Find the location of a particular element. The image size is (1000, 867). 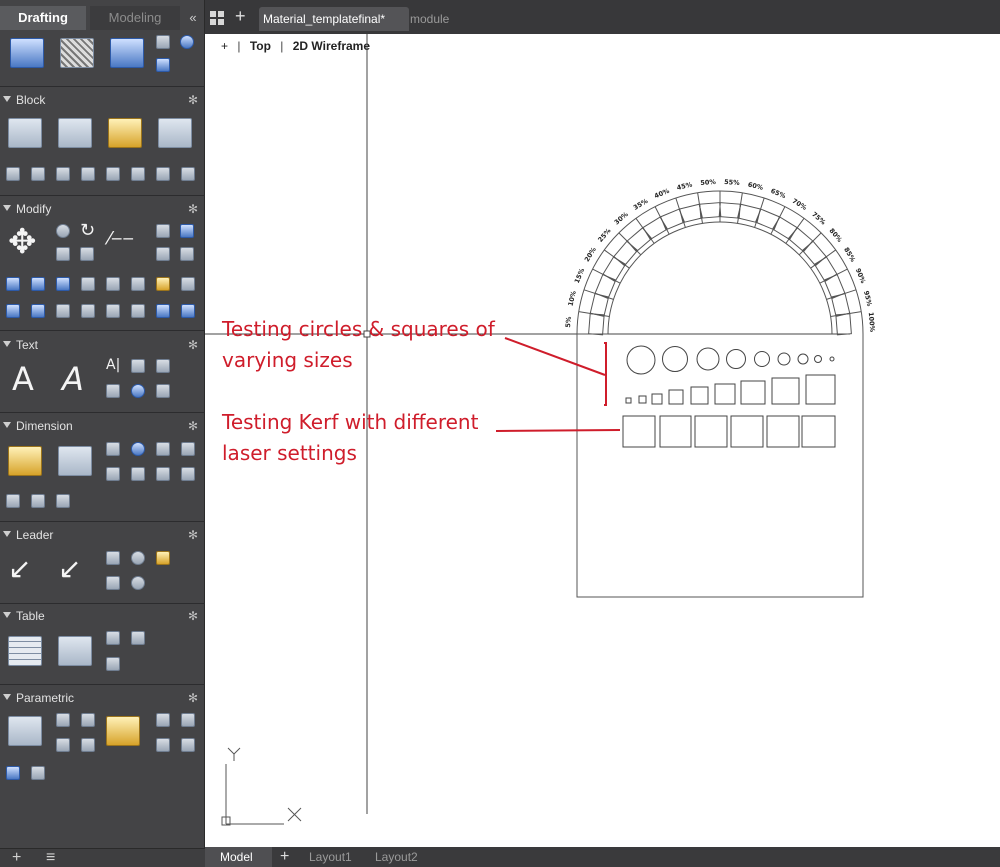

revcloud-icon is located at coordinates (163, 65).